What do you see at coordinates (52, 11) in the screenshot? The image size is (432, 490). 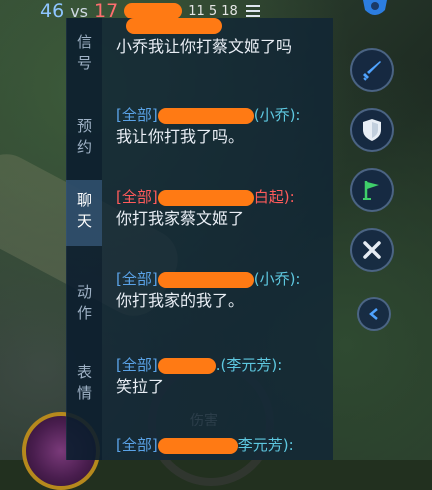 I see `blue-score: 46` at bounding box center [52, 11].